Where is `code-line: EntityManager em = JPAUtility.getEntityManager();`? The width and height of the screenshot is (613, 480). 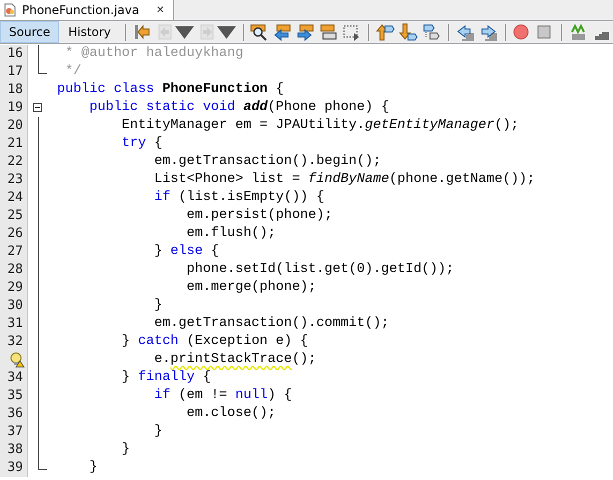
code-line: EntityManager em = JPAUtility.getEntityManager(); is located at coordinates (319, 126).